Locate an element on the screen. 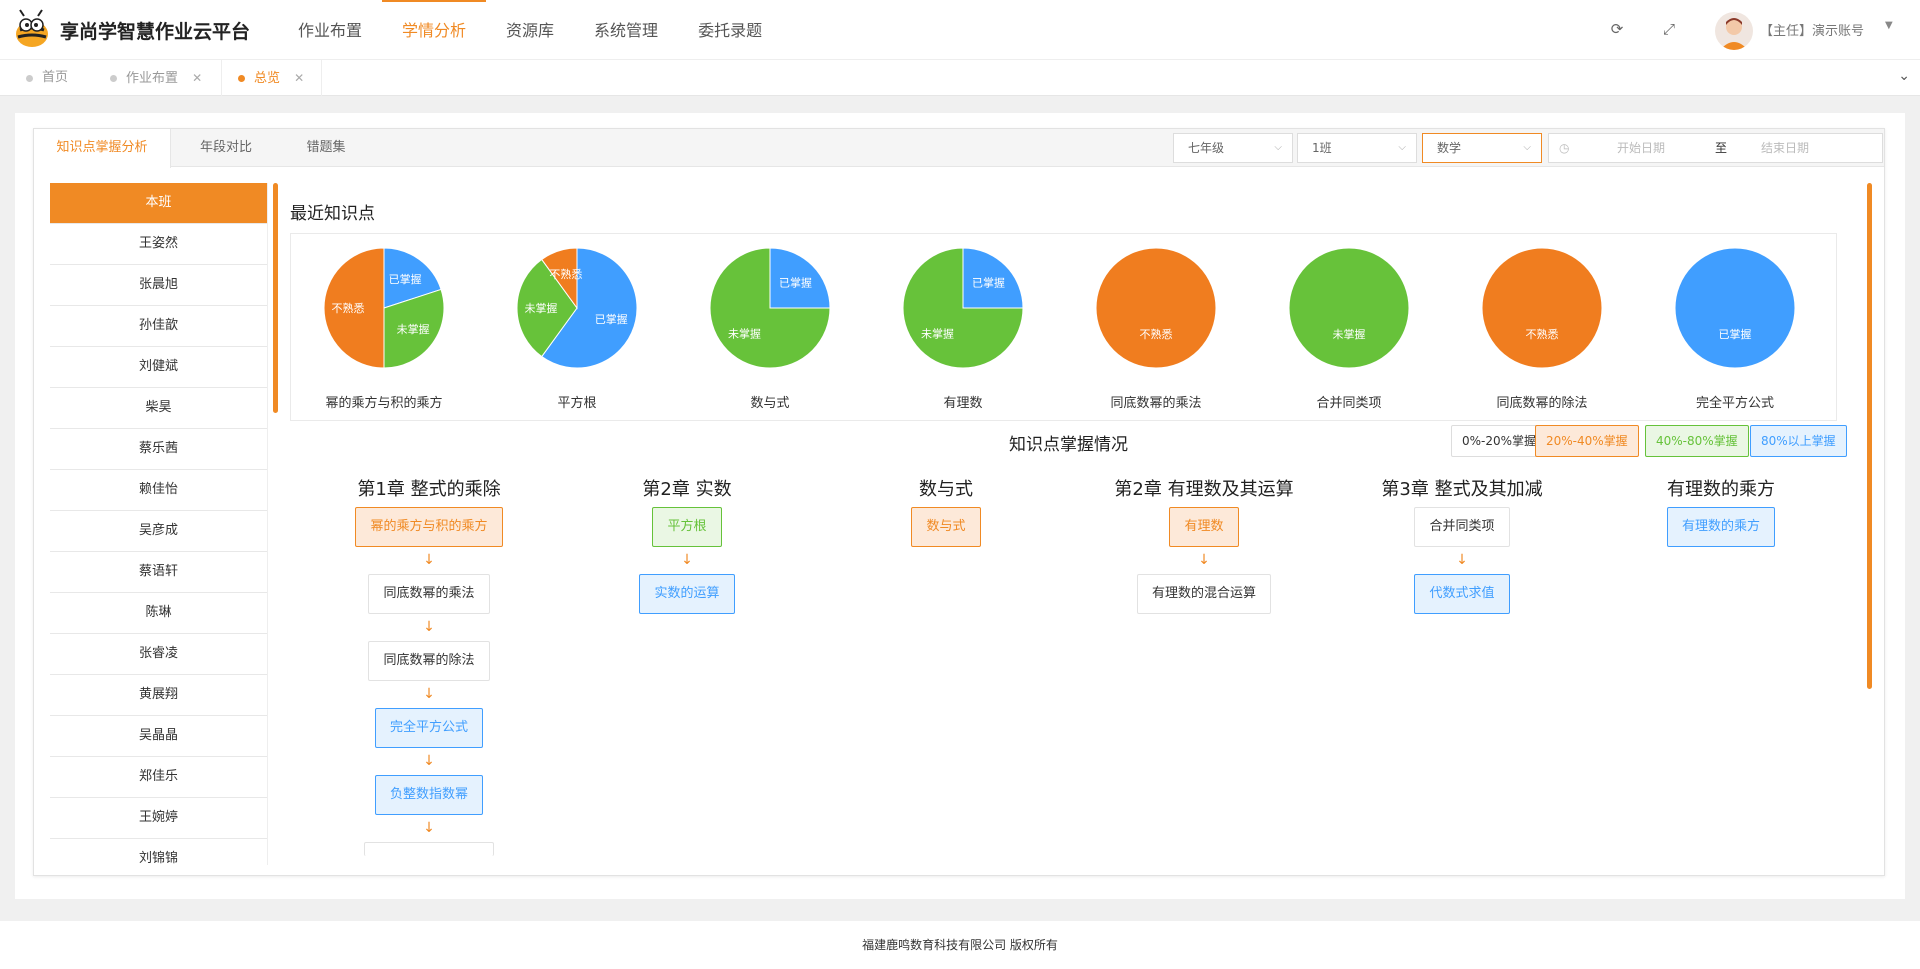  student-item: 刘健斌 is located at coordinates (158, 367).